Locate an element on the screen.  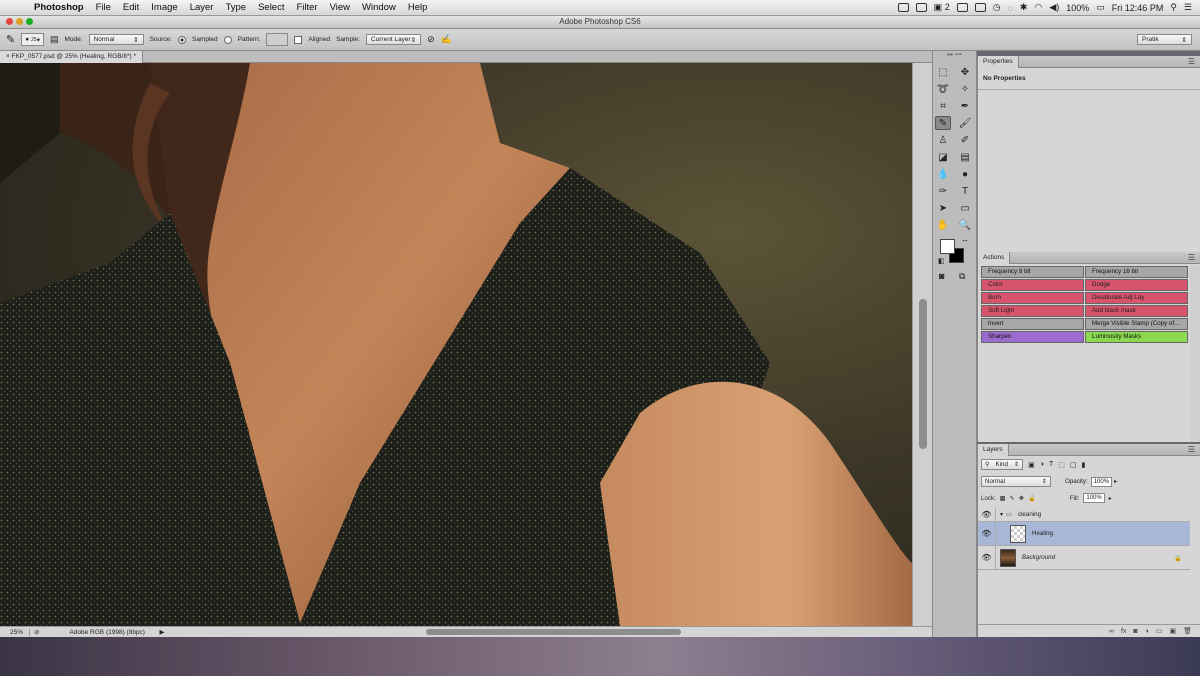
spotlight-icon: ⚲ is located at coordinates (1173, 7).